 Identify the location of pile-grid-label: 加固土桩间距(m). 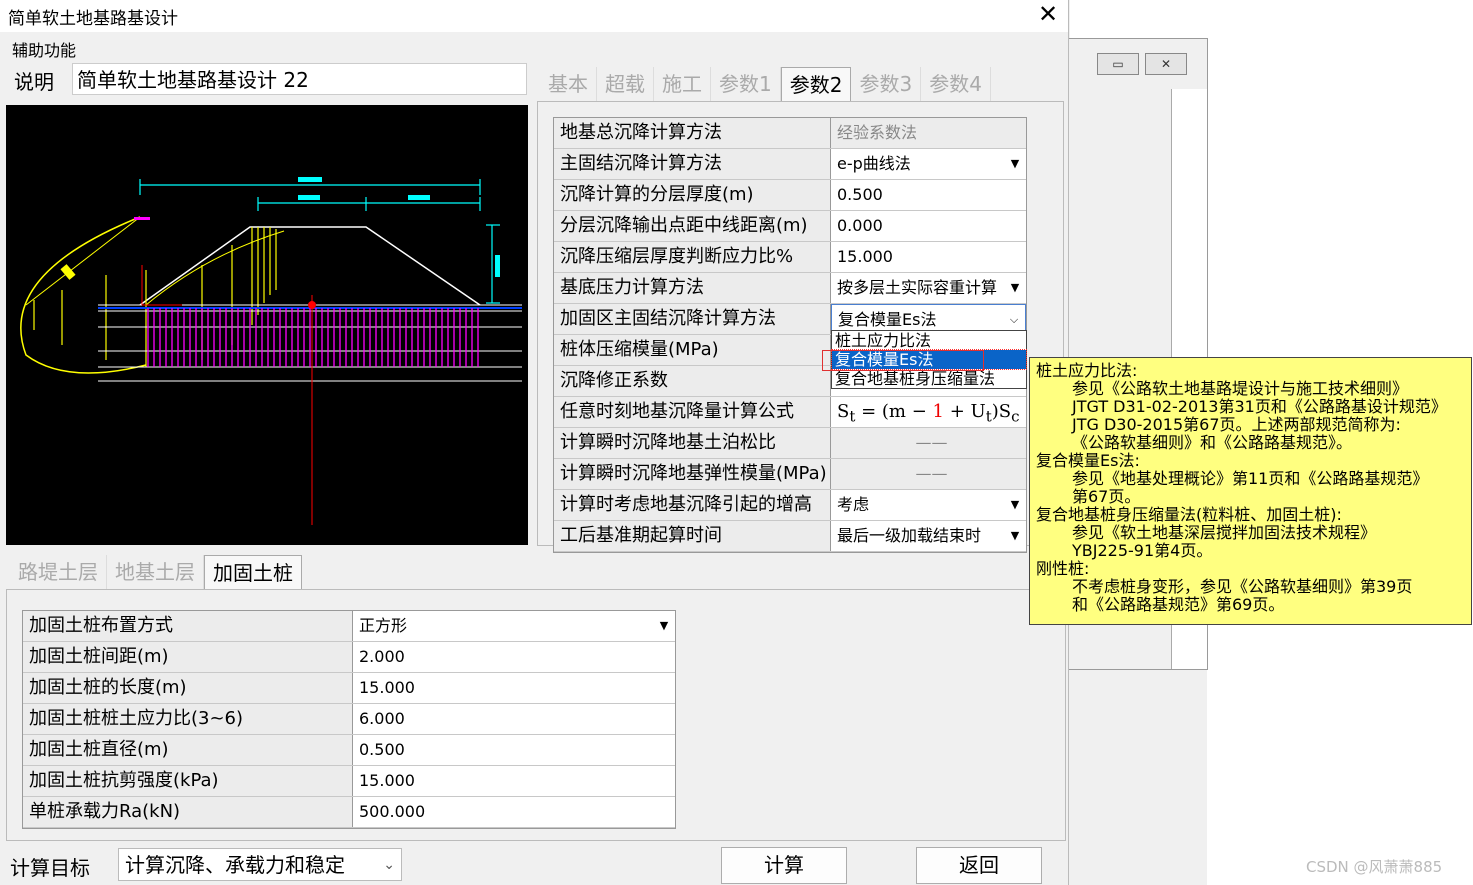
(188, 657).